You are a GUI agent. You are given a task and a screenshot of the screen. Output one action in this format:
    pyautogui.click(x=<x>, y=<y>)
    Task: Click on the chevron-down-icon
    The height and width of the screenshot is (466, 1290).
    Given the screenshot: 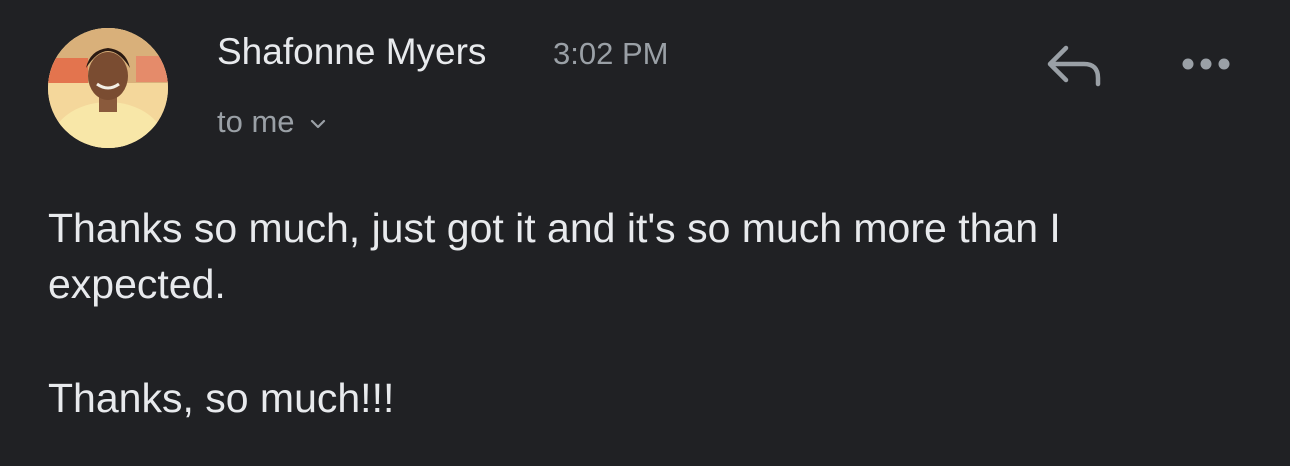 What is the action you would take?
    pyautogui.click(x=318, y=124)
    